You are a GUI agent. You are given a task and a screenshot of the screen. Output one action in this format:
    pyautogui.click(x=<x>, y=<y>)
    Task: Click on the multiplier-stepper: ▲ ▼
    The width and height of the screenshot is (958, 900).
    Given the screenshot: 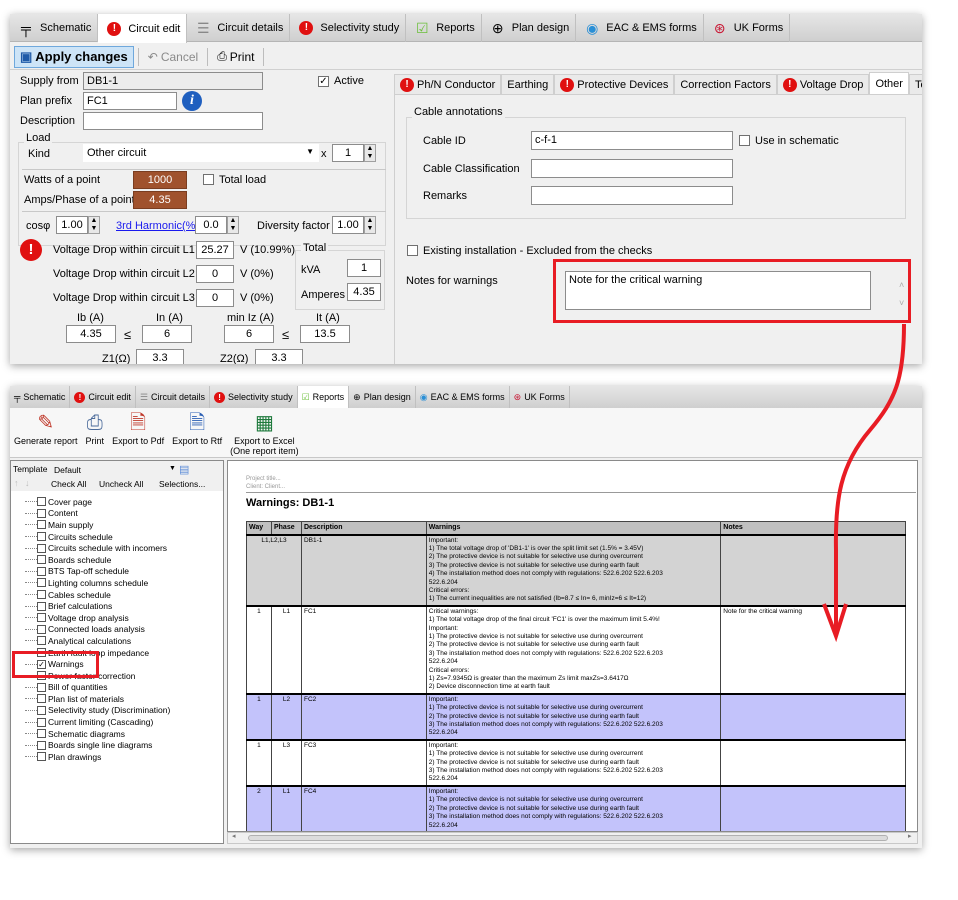 What is the action you would take?
    pyautogui.click(x=370, y=153)
    